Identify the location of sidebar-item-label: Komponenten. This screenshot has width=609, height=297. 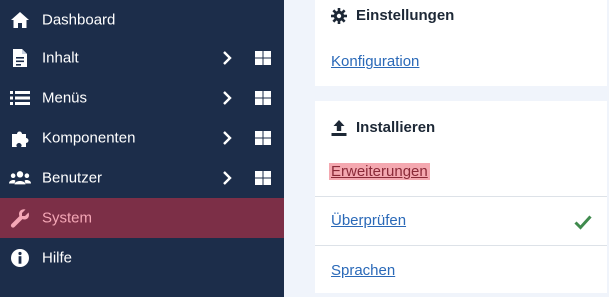
(89, 138).